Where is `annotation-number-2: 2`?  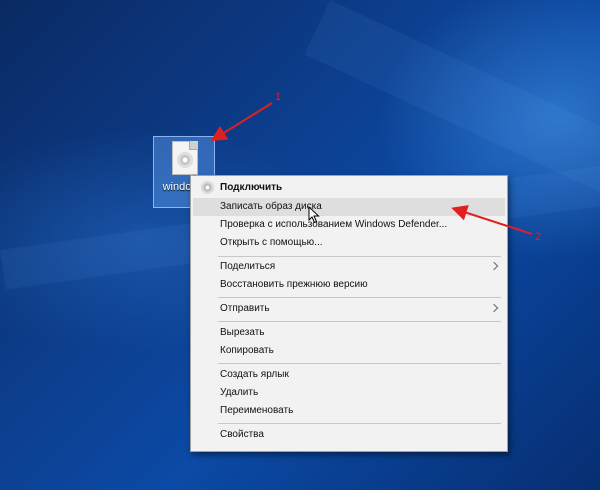
annotation-number-2: 2 is located at coordinates (538, 237).